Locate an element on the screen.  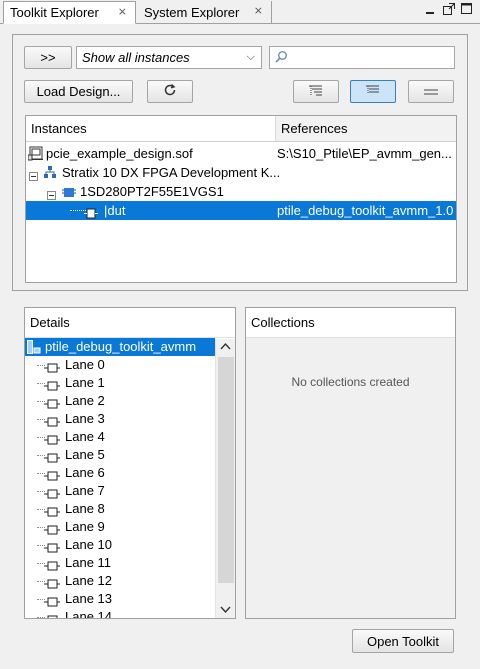
tab-bar: Toolkit Explorer ⨯ System Explorer ⨯ is located at coordinates (240, 12).